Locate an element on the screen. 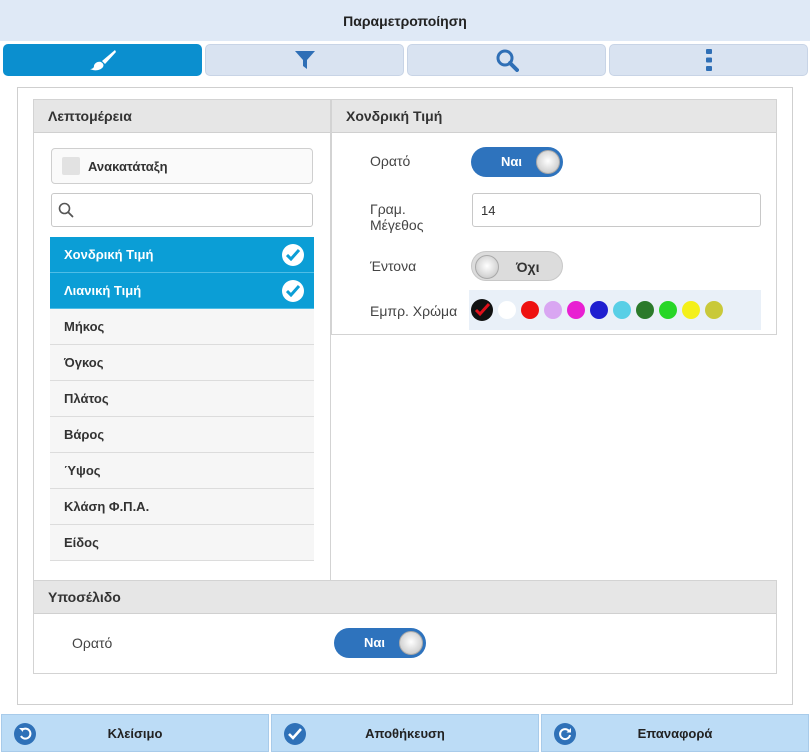 The height and width of the screenshot is (755, 810). close-button-label: Κλείσιμο is located at coordinates (135, 733).